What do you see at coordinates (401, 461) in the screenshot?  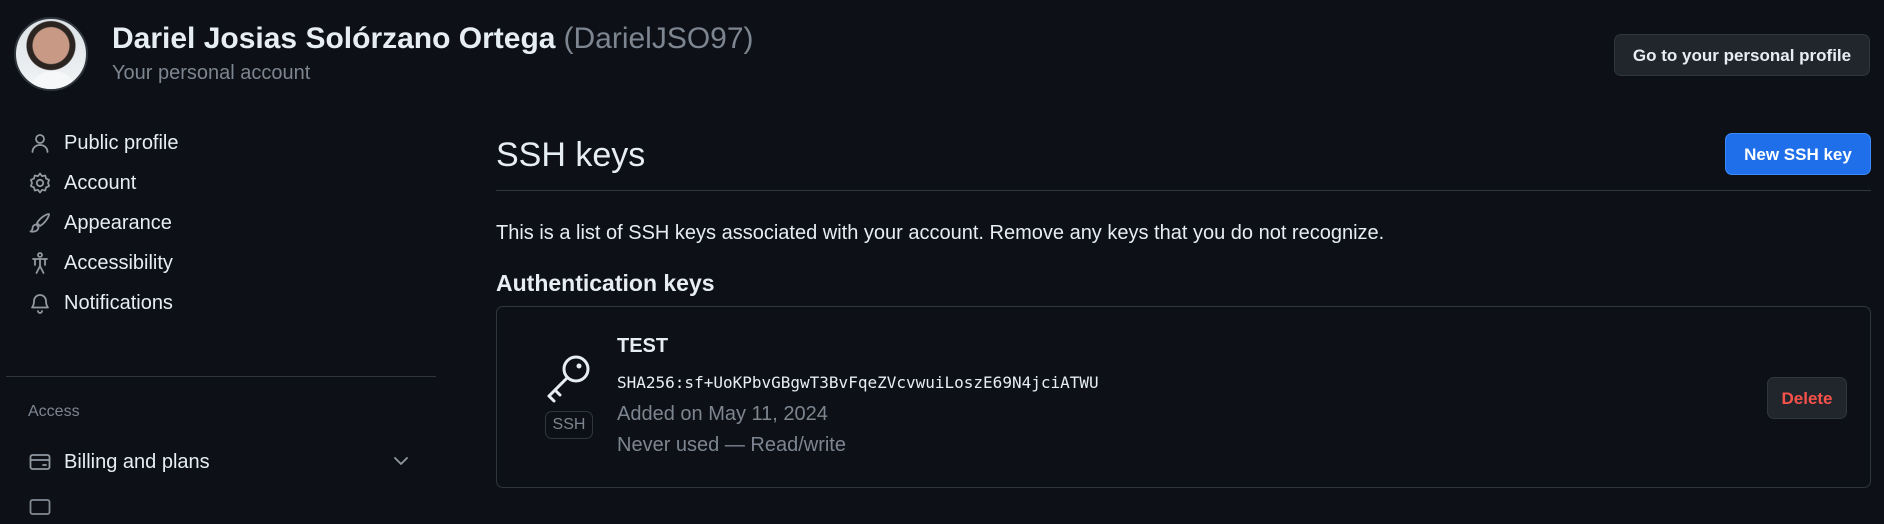 I see `chevron-down-icon` at bounding box center [401, 461].